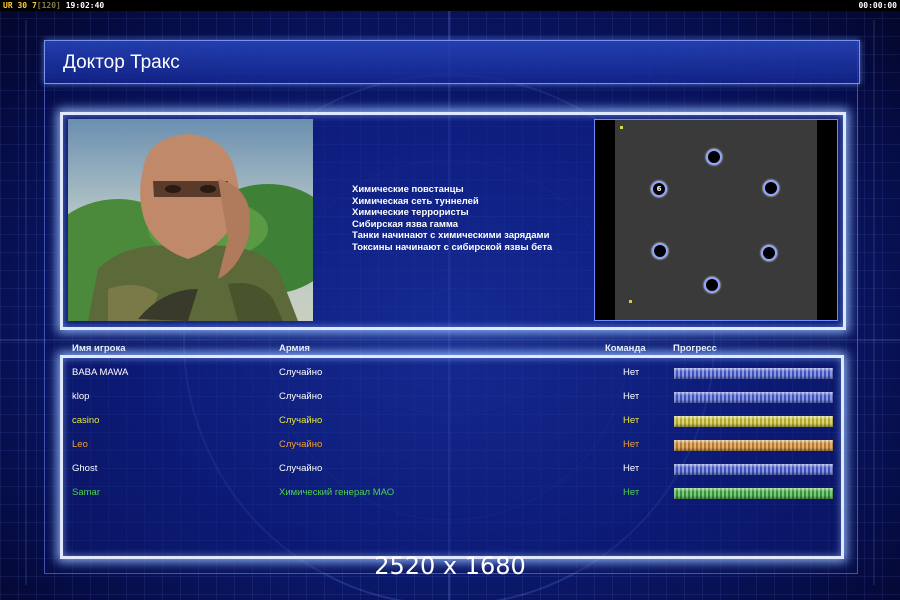 This screenshot has height=600, width=900. I want to click on general-title: Доктор Тракс, so click(121, 62).